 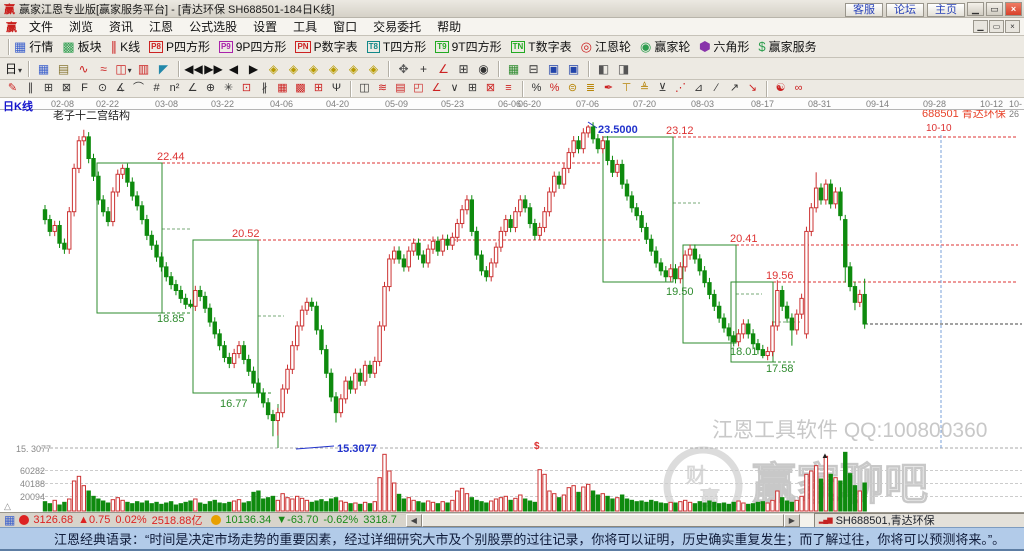 What do you see at coordinates (1013, 8) in the screenshot?
I see `close-button: ×` at bounding box center [1013, 8].